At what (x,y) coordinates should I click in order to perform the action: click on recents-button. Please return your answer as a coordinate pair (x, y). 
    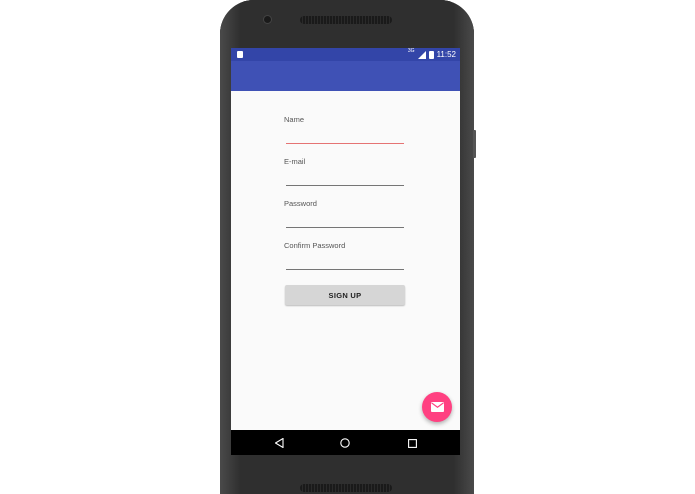
    Looking at the image, I should click on (412, 443).